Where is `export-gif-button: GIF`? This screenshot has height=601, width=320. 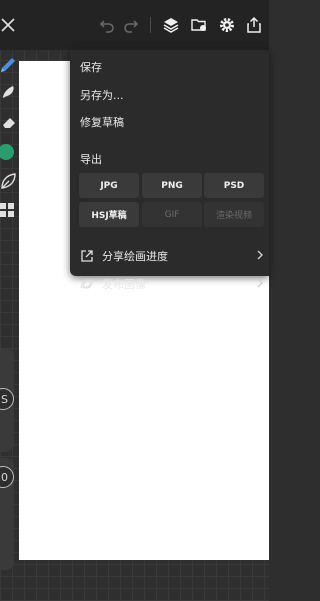 export-gif-button: GIF is located at coordinates (172, 214).